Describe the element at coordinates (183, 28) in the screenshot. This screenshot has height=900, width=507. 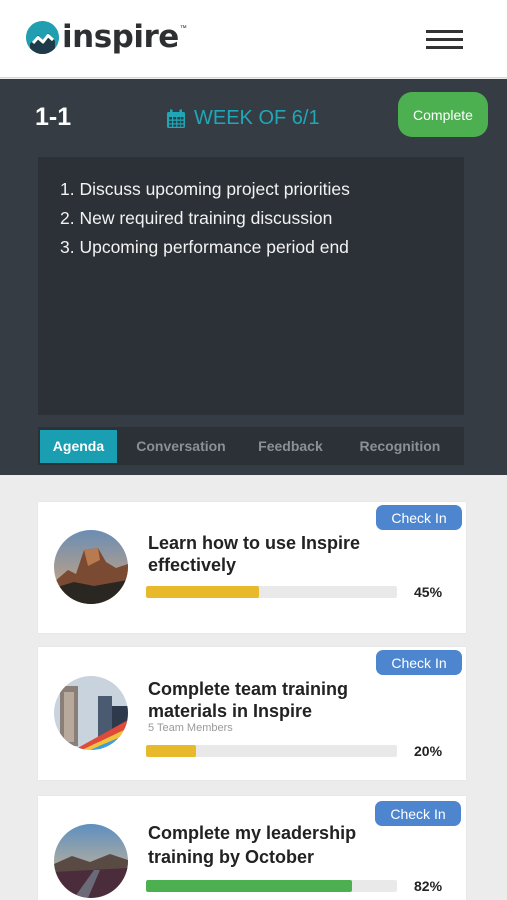
I see `logo-trademark: ™` at that location.